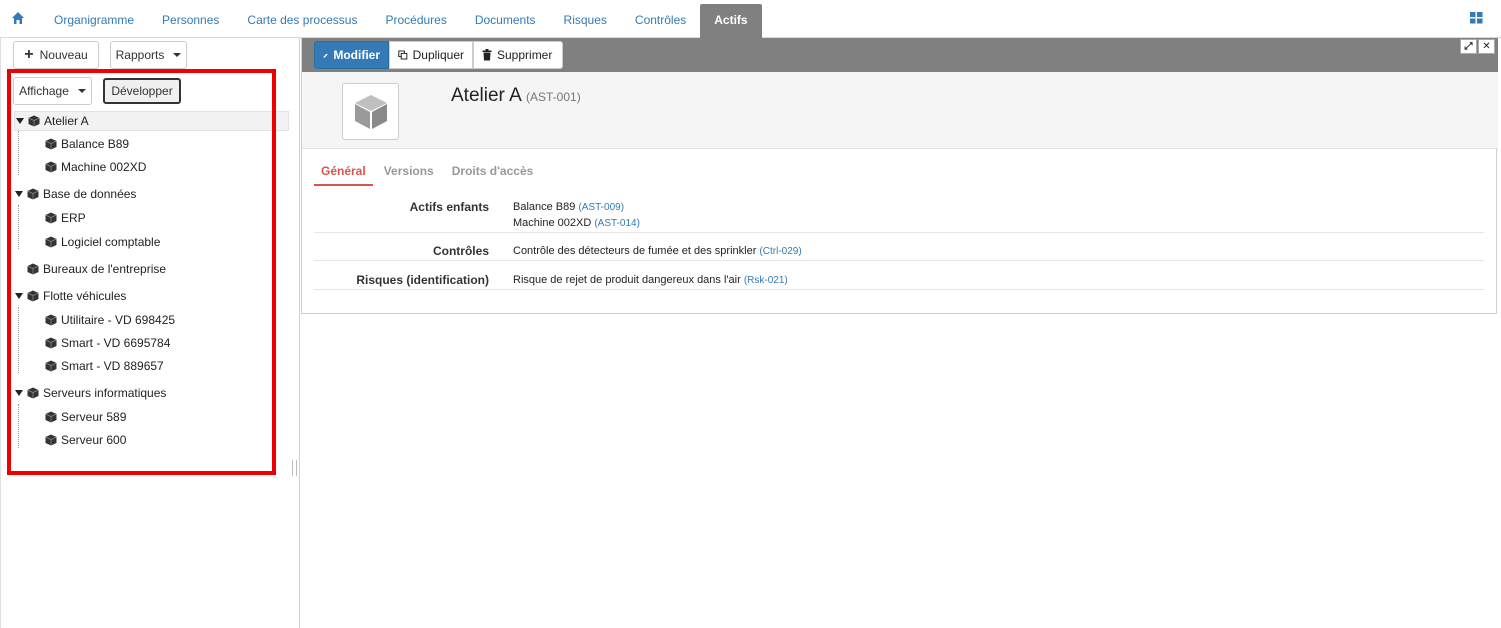 This screenshot has width=1501, height=628. Describe the element at coordinates (63, 55) in the screenshot. I see `new-button-label: Nouveau` at that location.